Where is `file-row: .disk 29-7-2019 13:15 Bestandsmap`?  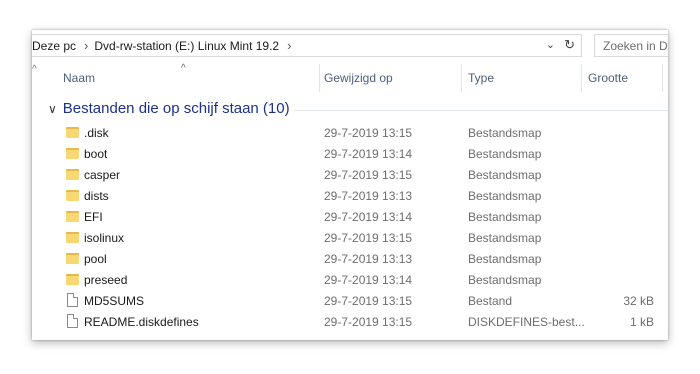
file-row: .disk 29-7-2019 13:15 Bestandsmap is located at coordinates (350, 133).